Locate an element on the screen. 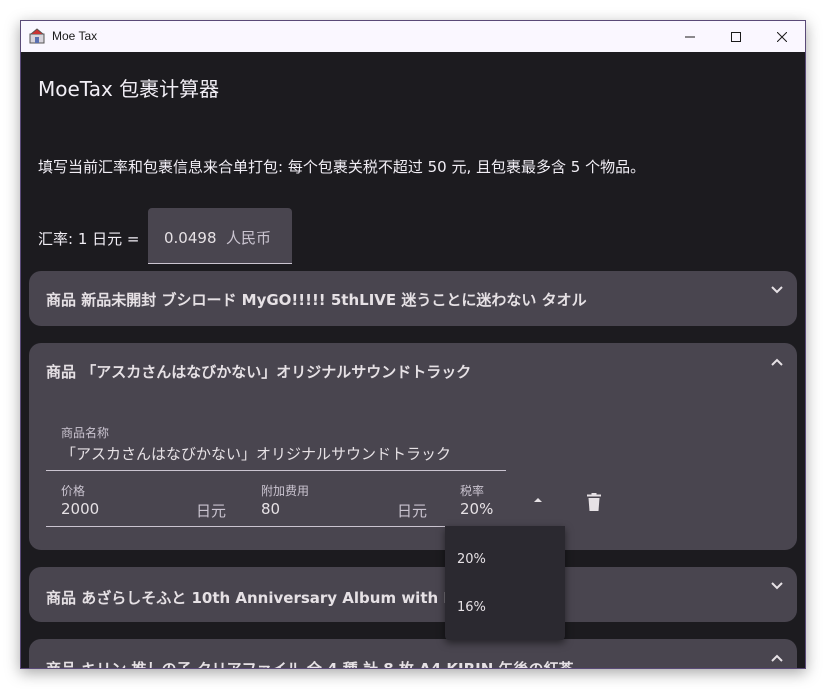  maximize-button is located at coordinates (736, 36).